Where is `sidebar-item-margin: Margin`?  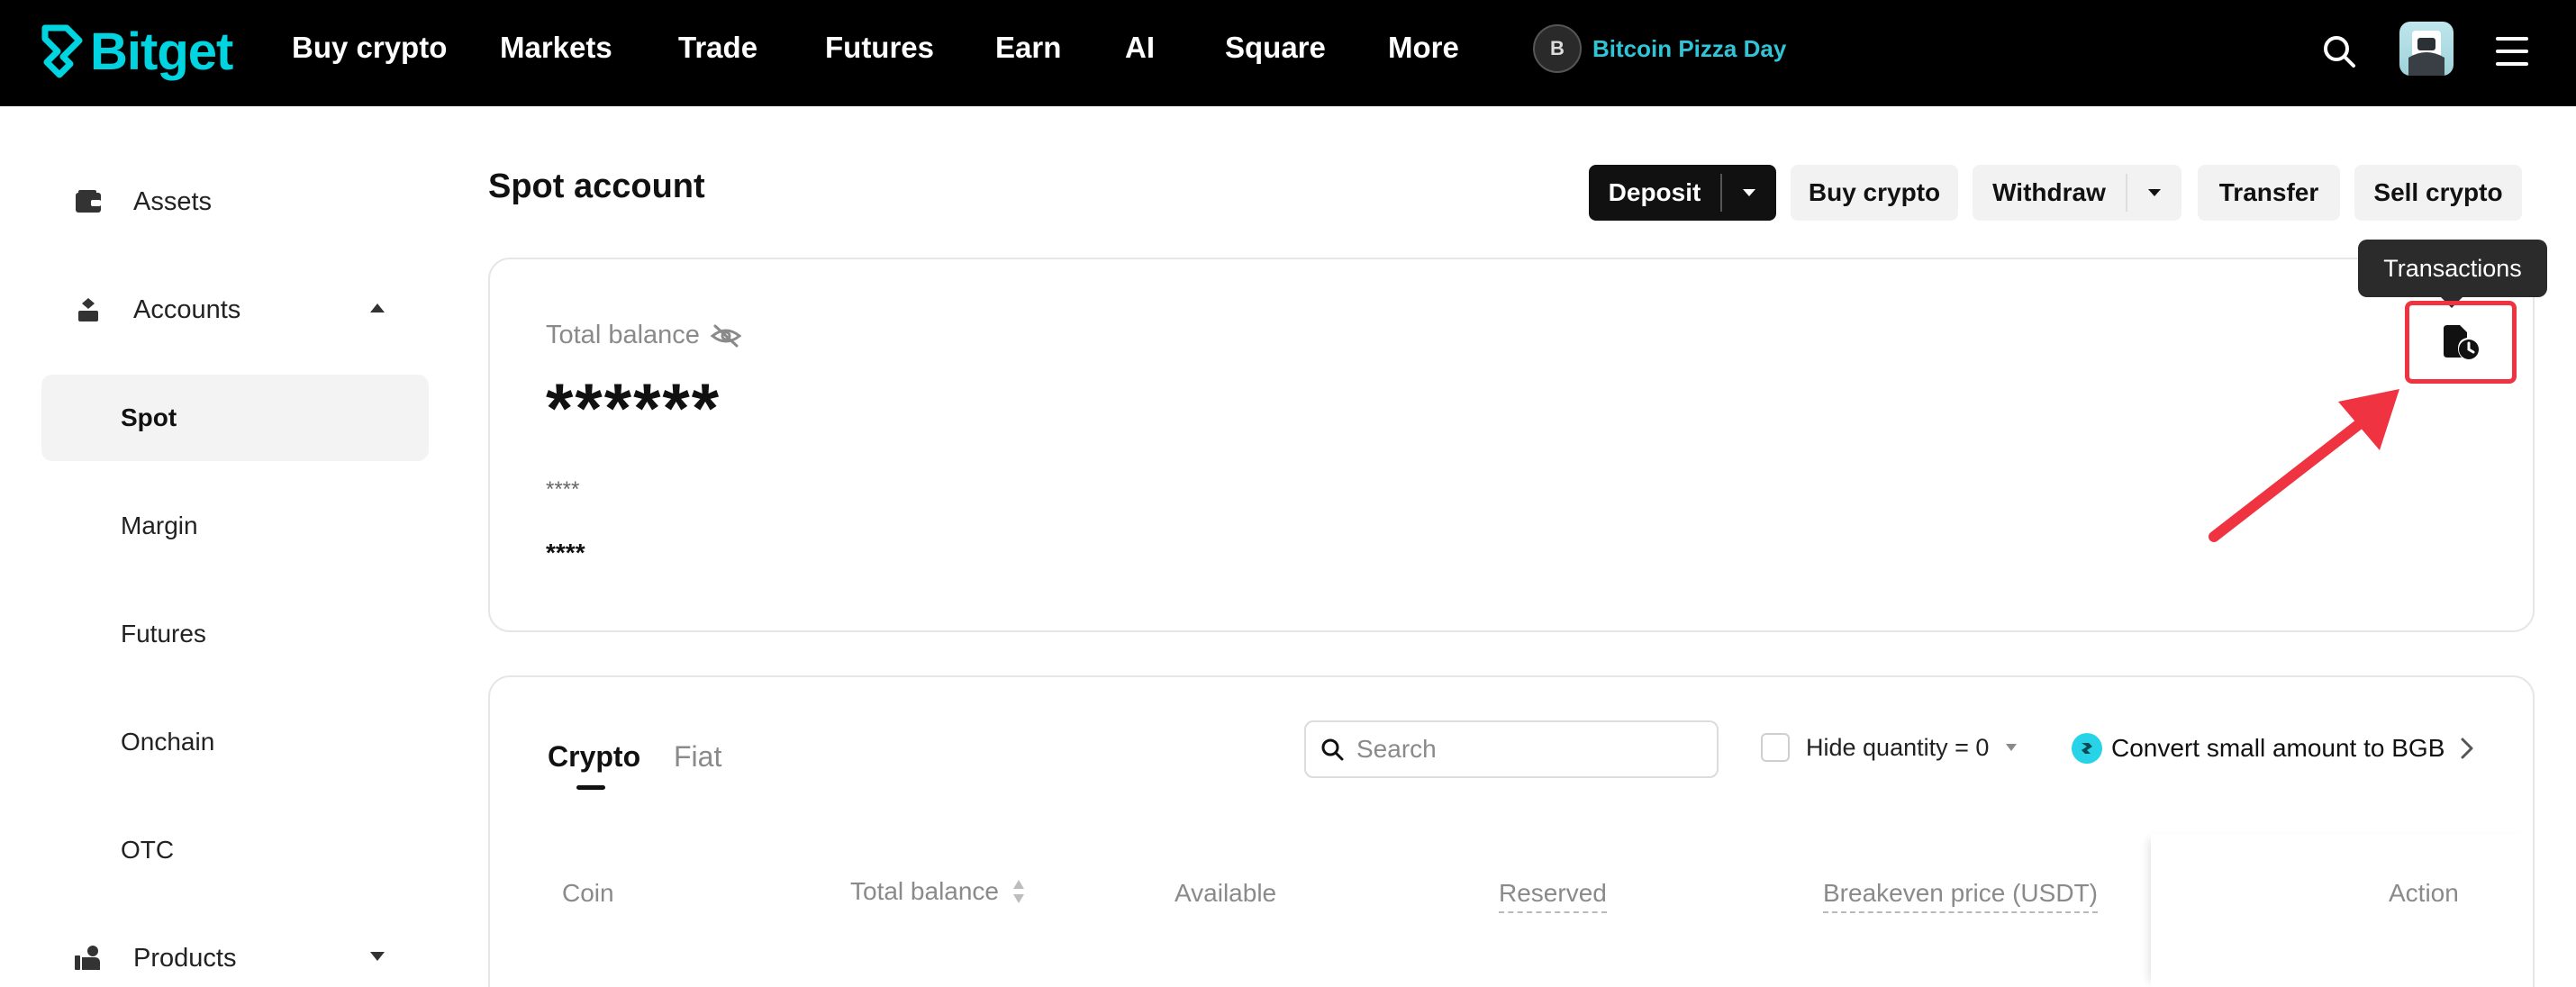
sidebar-item-margin: Margin is located at coordinates (235, 526).